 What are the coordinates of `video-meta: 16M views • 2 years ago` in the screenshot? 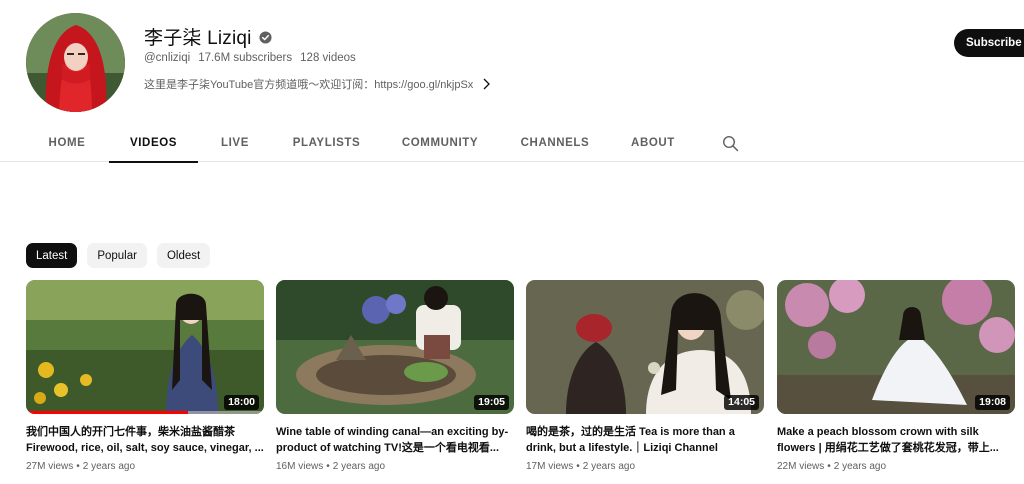 It's located at (395, 466).